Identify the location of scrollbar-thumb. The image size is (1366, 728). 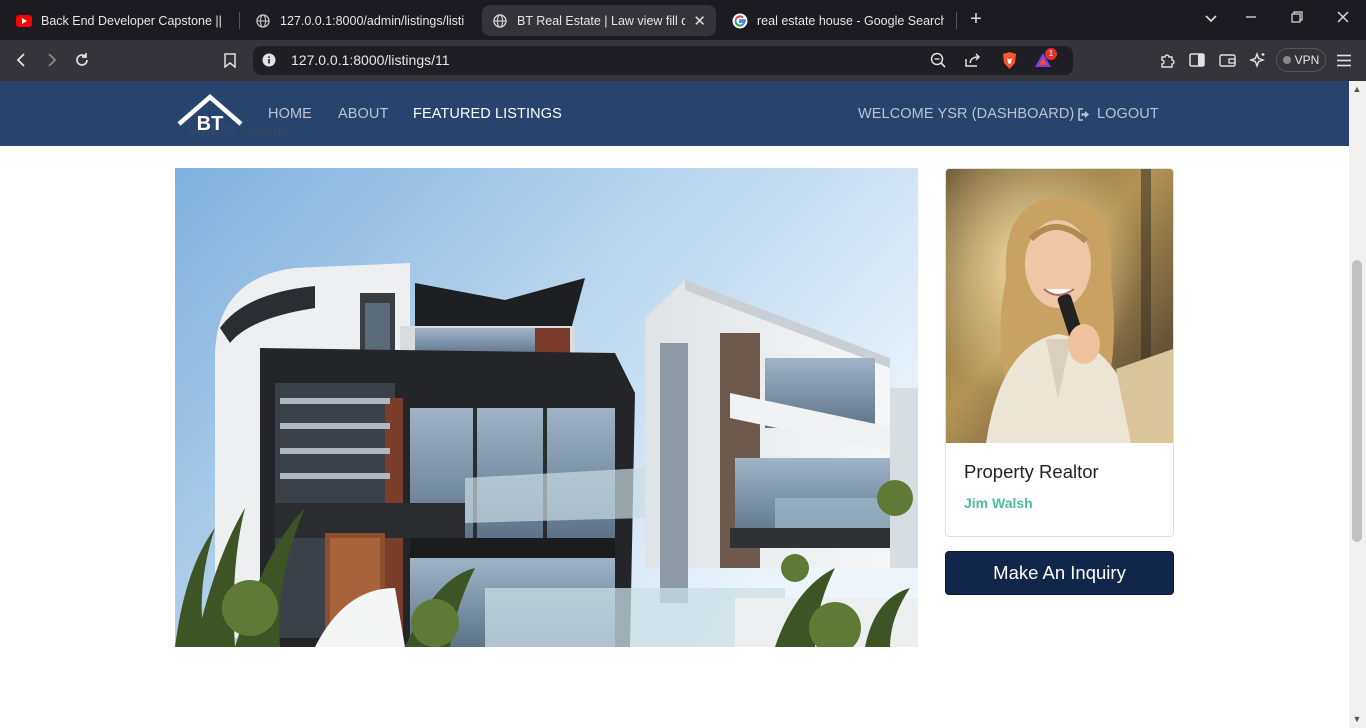
(1357, 401).